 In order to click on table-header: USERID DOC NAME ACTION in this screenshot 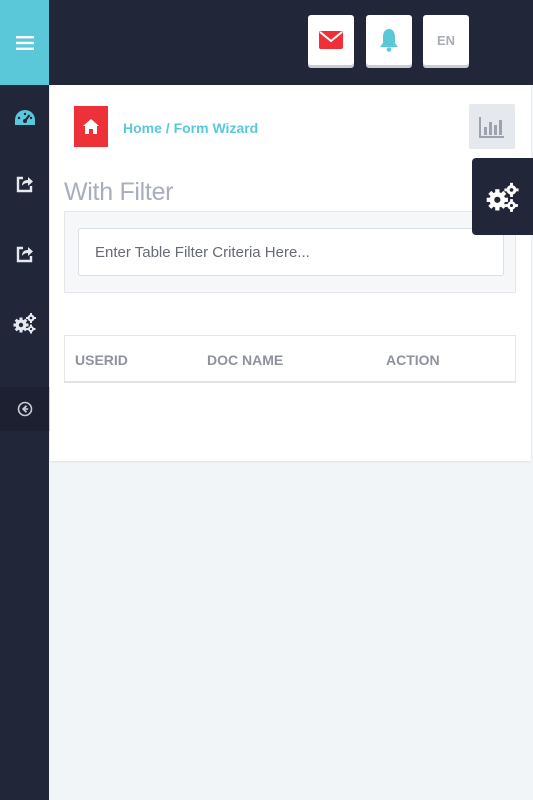, I will do `click(290, 359)`.